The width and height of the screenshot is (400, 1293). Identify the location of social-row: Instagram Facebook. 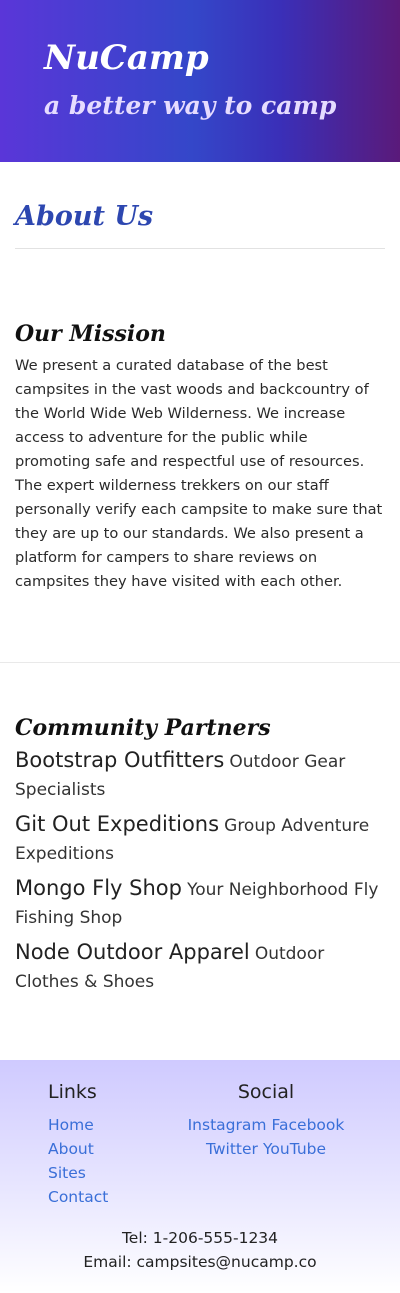
(266, 1125).